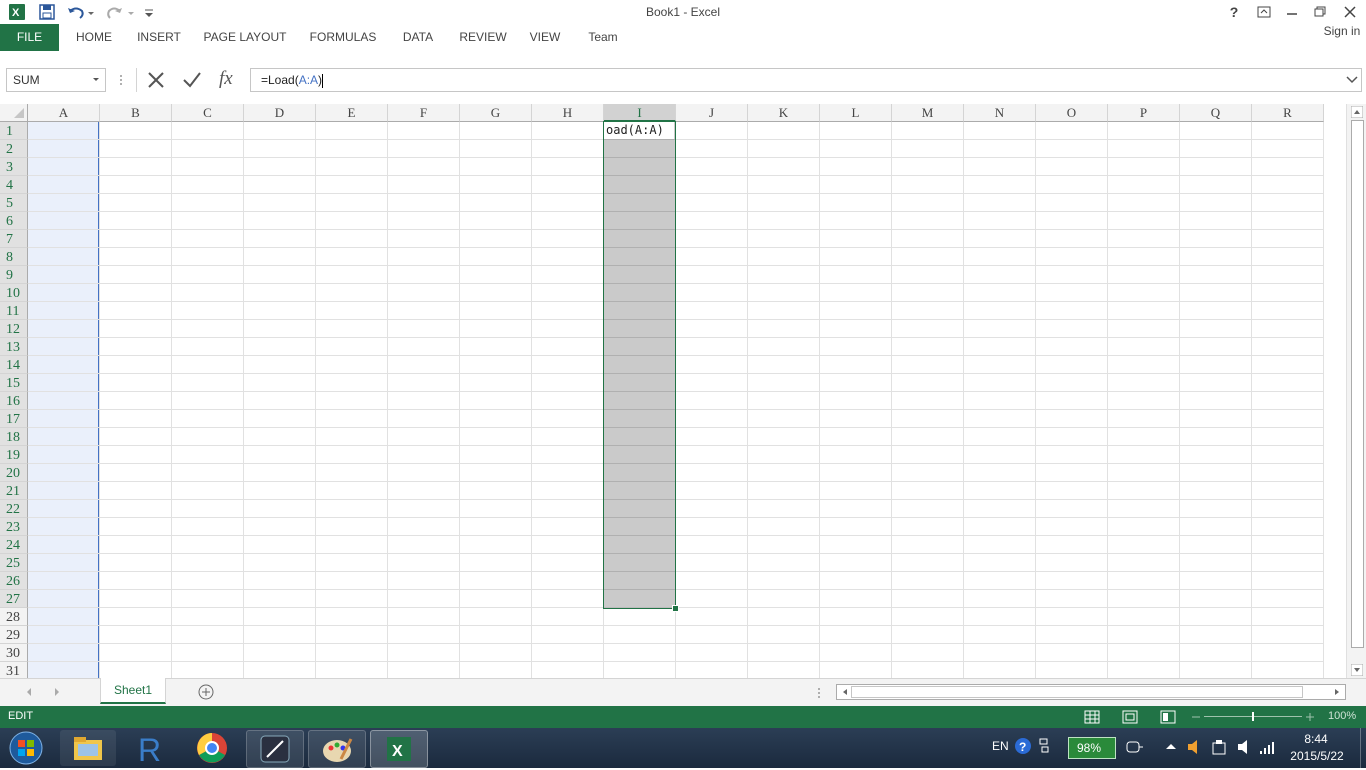 The image size is (1366, 770). I want to click on horizontal-scroll-thumb, so click(1077, 692).